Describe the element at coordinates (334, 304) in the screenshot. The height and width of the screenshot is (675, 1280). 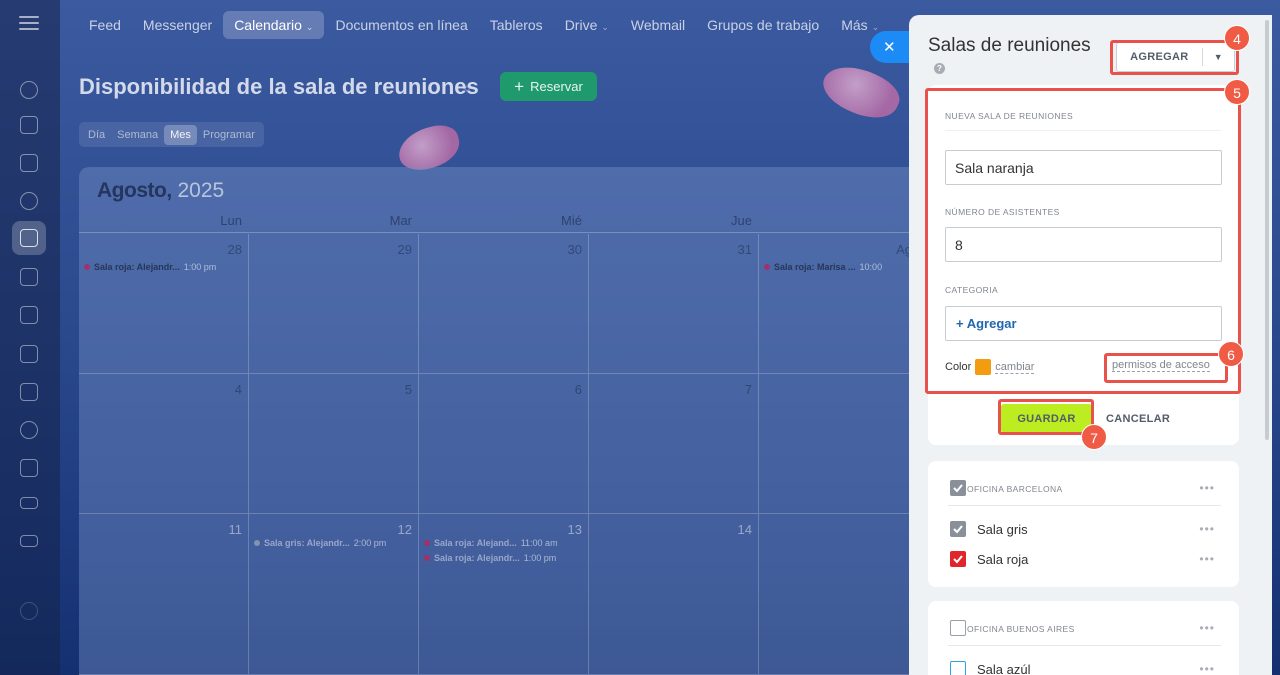
I see `day-cell: 29` at that location.